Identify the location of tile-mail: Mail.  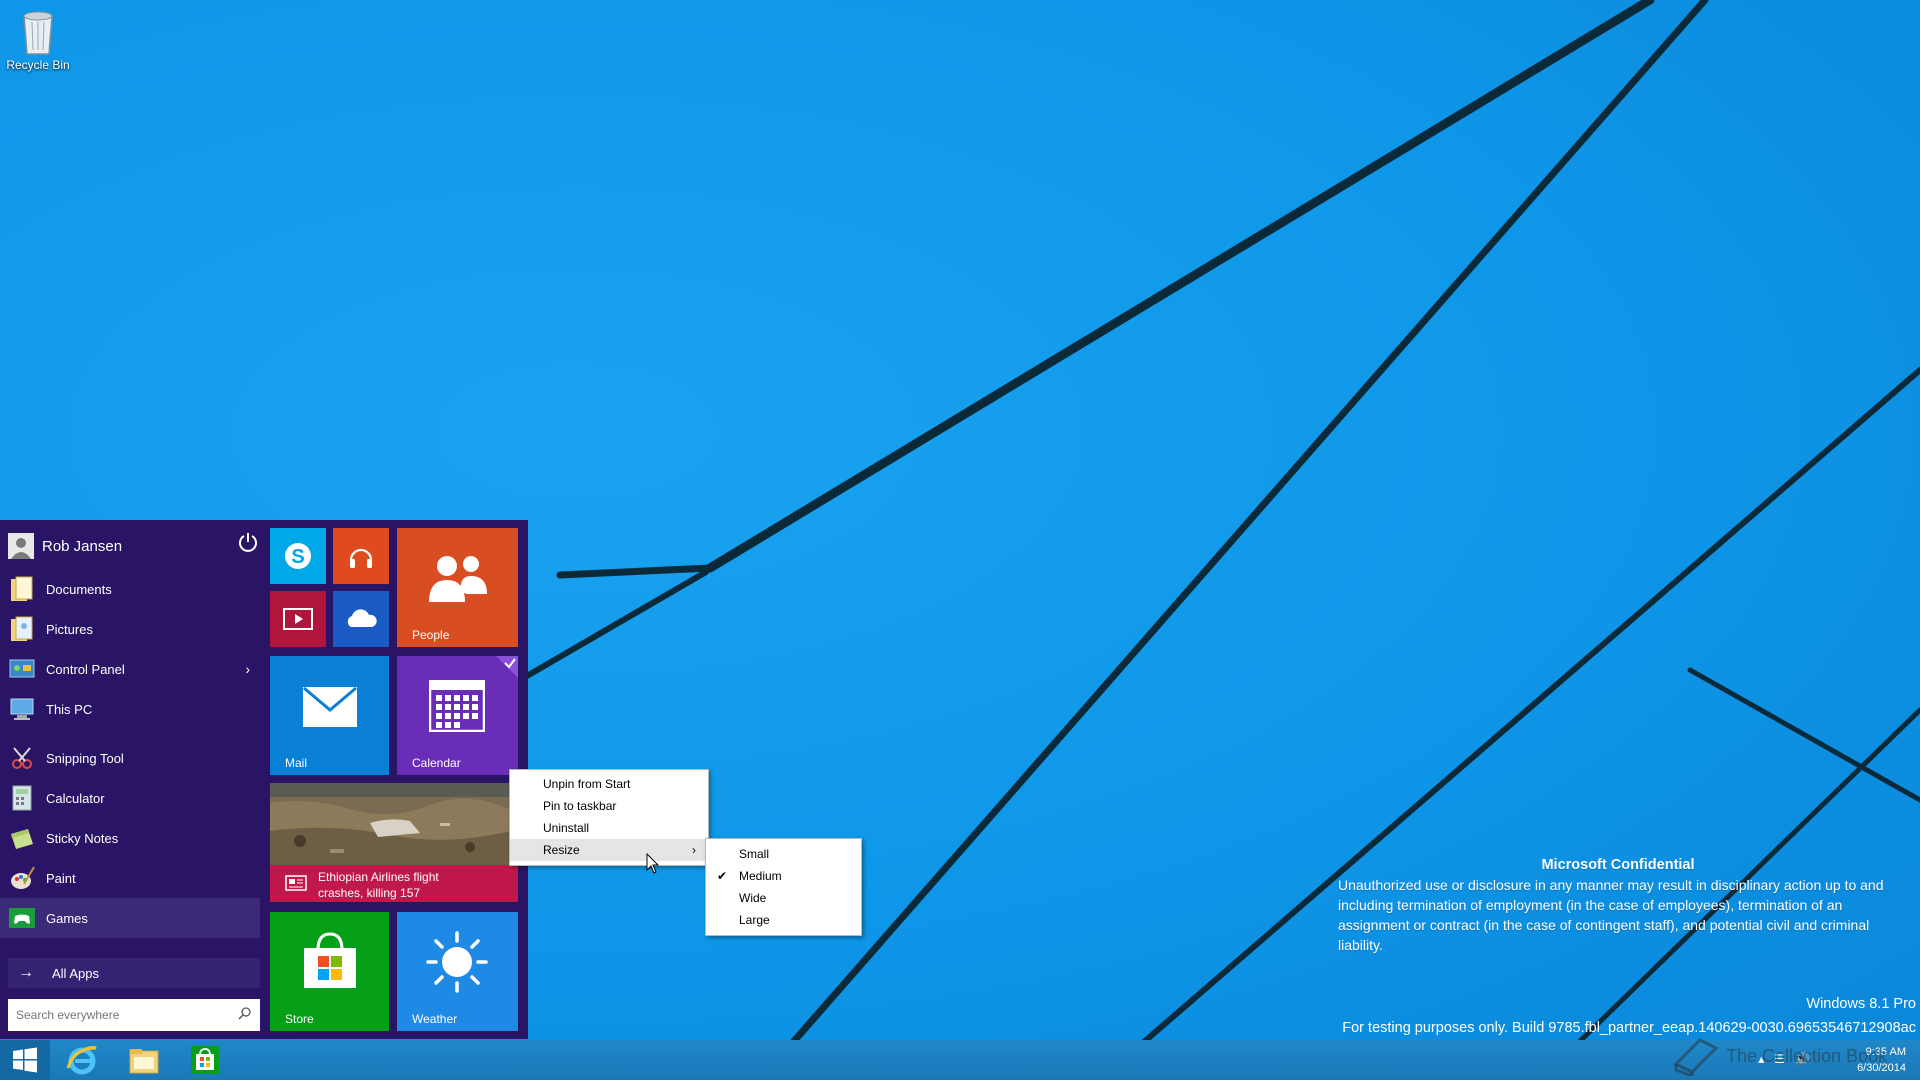
(329, 715).